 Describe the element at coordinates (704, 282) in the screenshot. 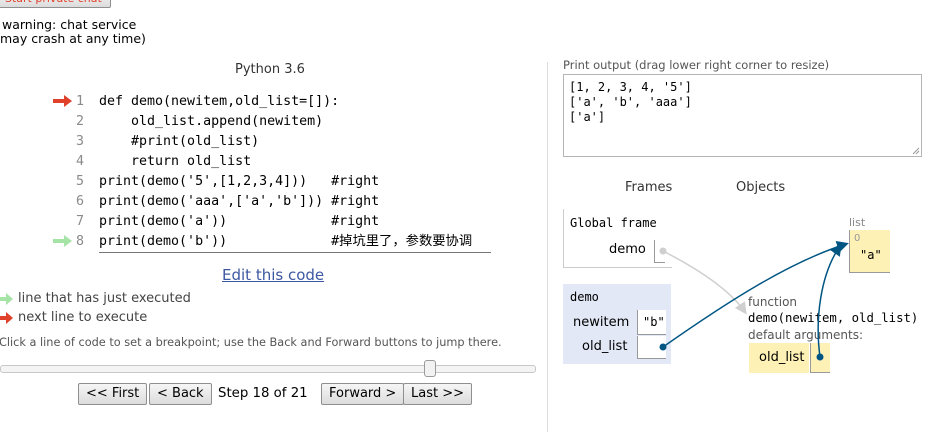

I see `pointer-demo-to-function` at that location.